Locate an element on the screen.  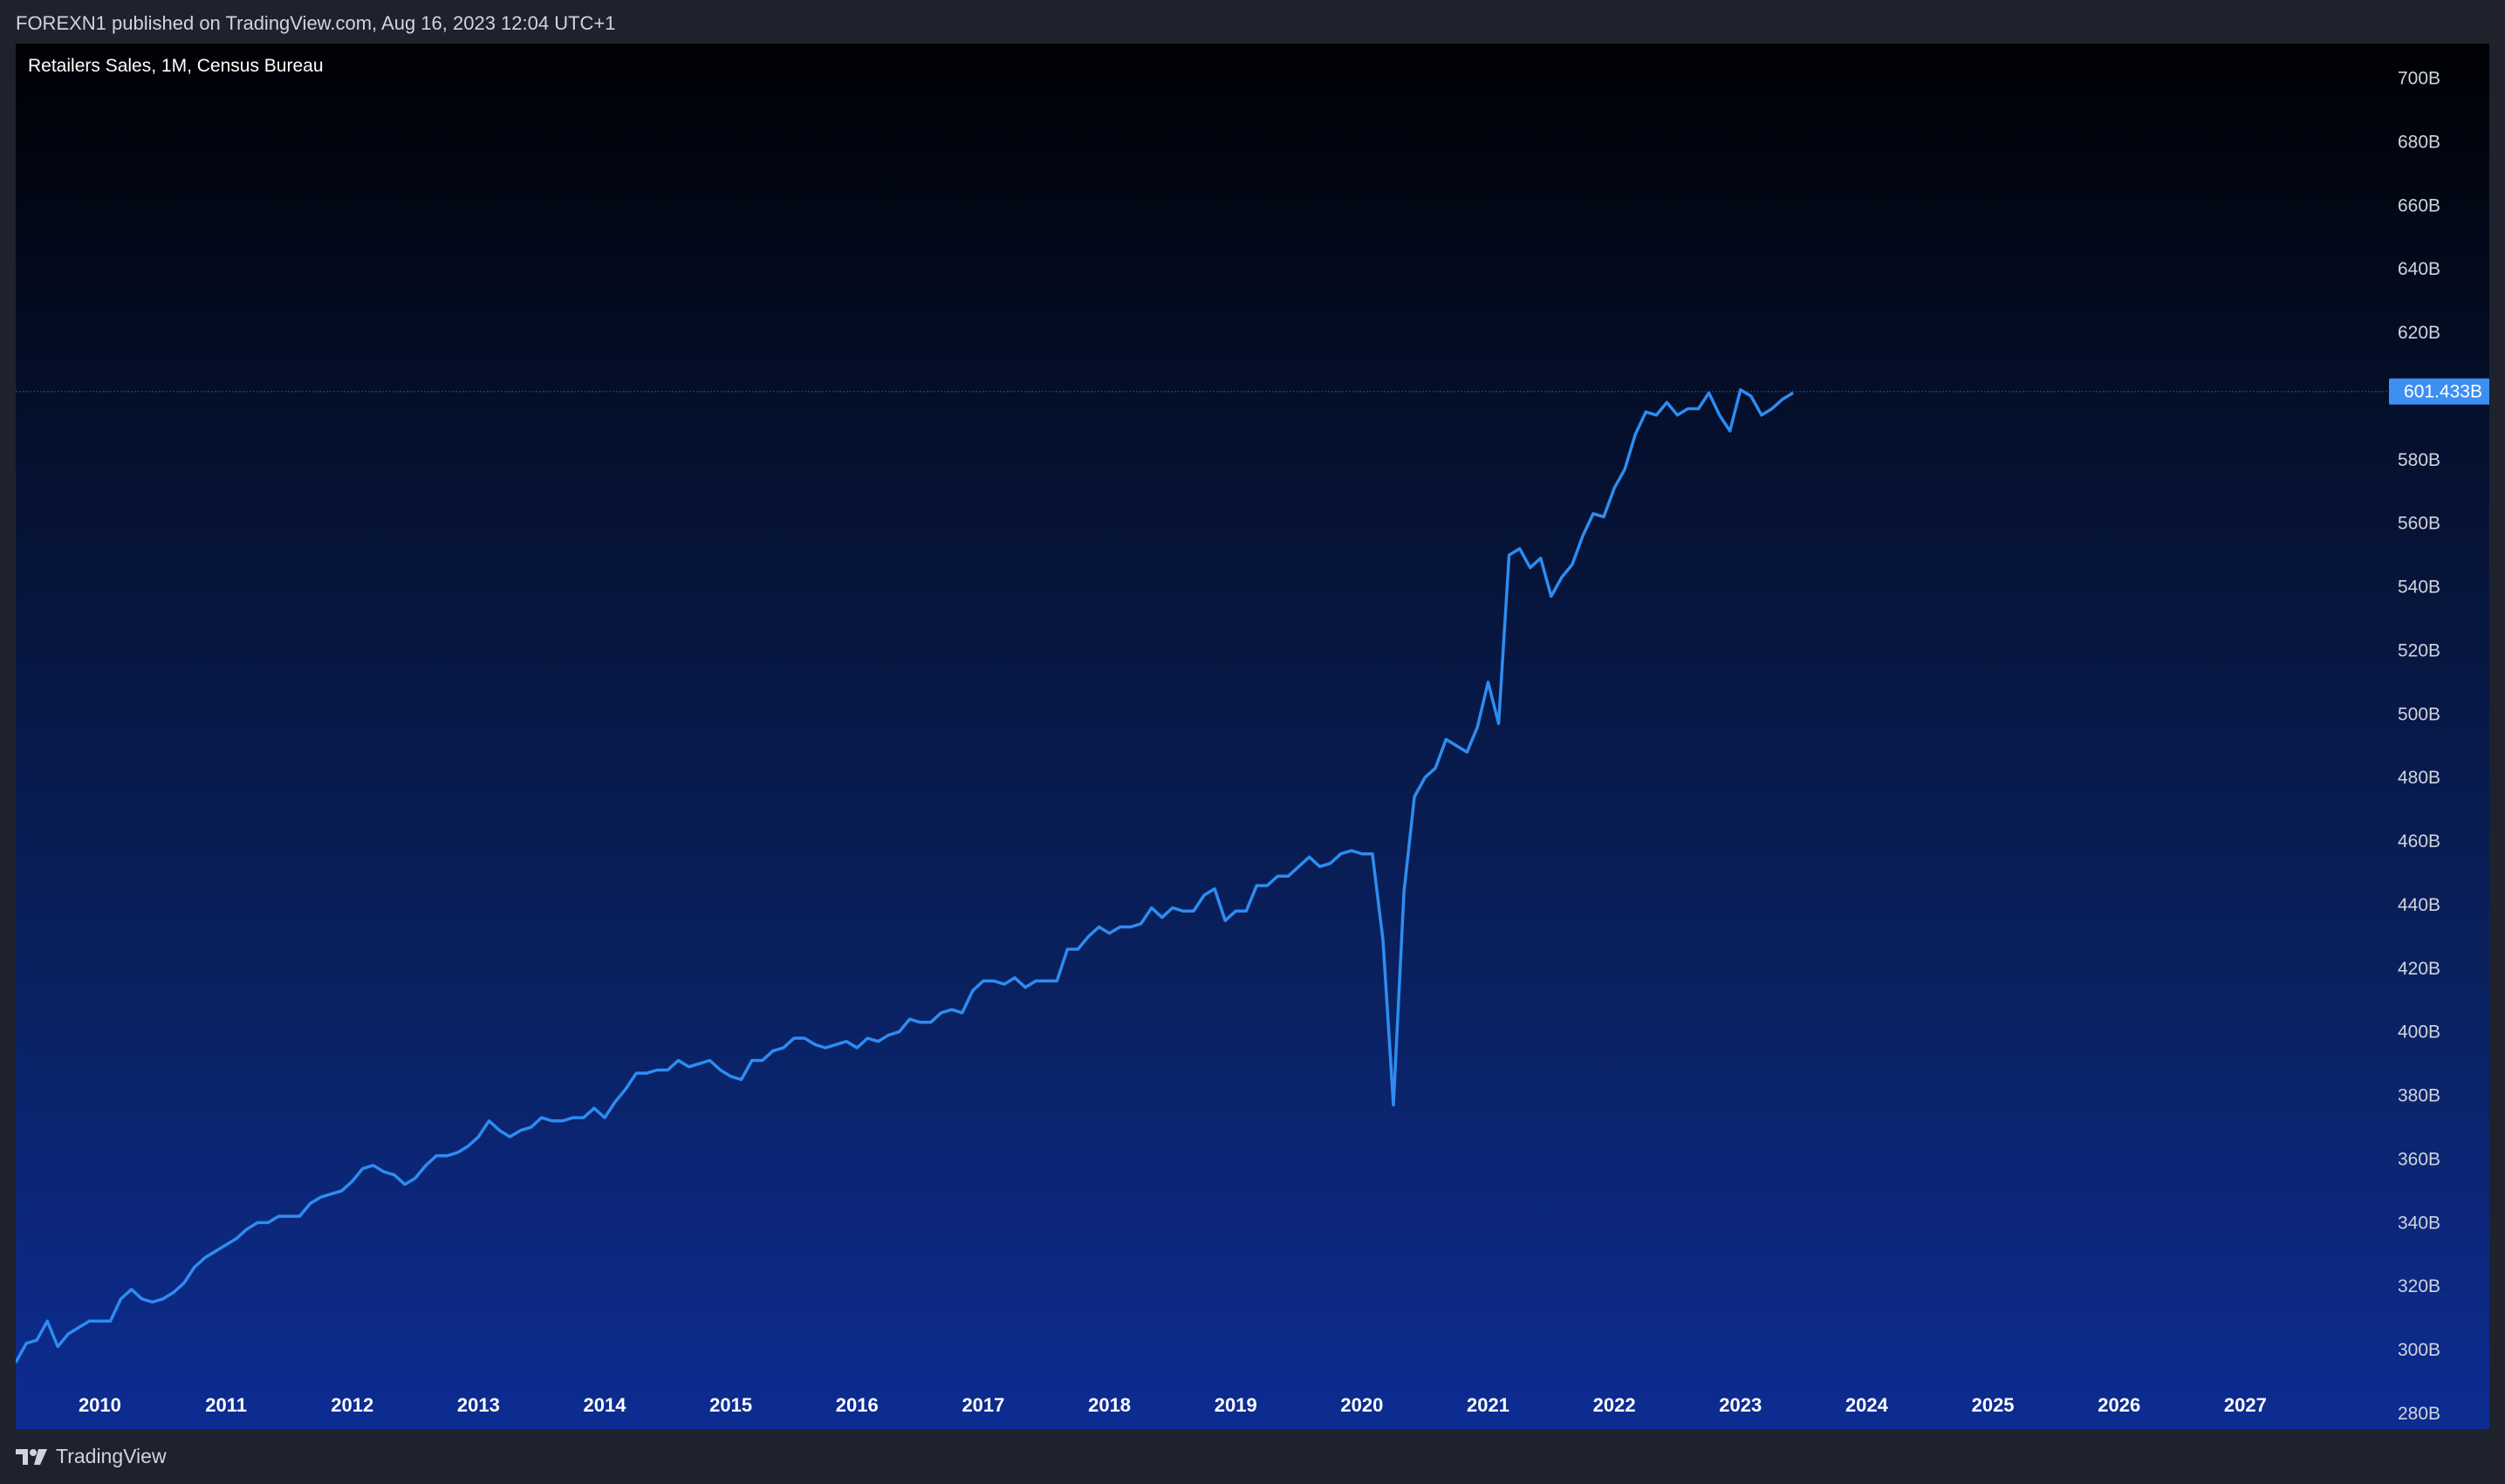
footer: TradingView is located at coordinates (1252, 1456).